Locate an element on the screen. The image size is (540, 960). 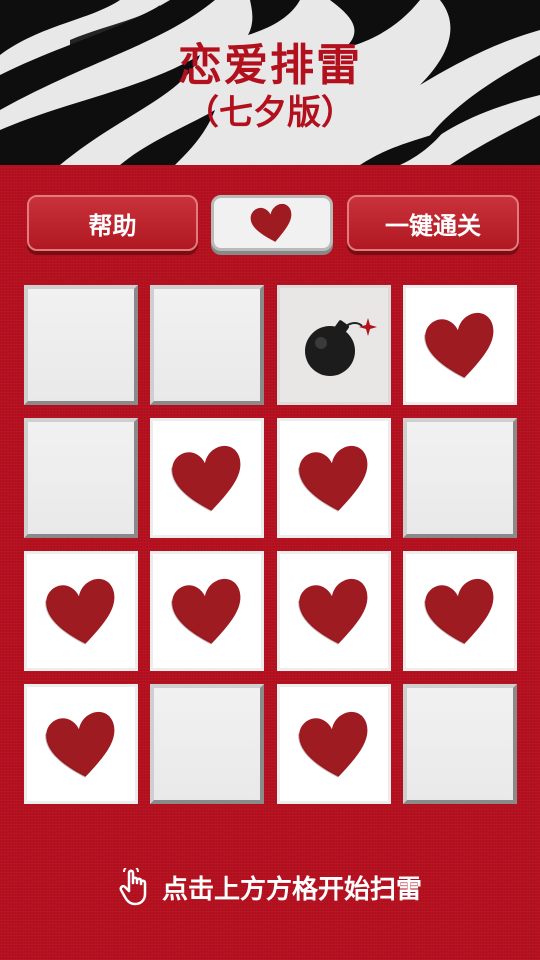
help-button: 帮助 is located at coordinates (112, 223).